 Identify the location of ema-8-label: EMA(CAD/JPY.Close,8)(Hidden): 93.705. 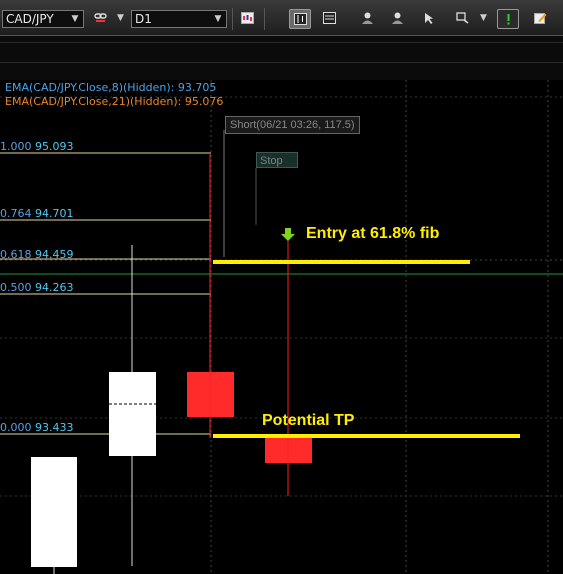
(111, 87).